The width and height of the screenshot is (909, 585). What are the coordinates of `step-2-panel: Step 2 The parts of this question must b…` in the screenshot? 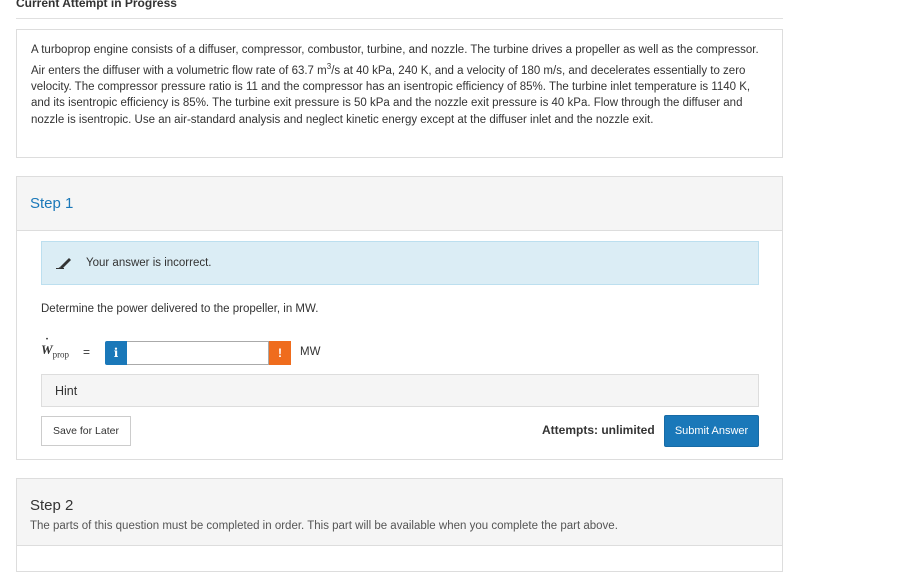 It's located at (399, 525).